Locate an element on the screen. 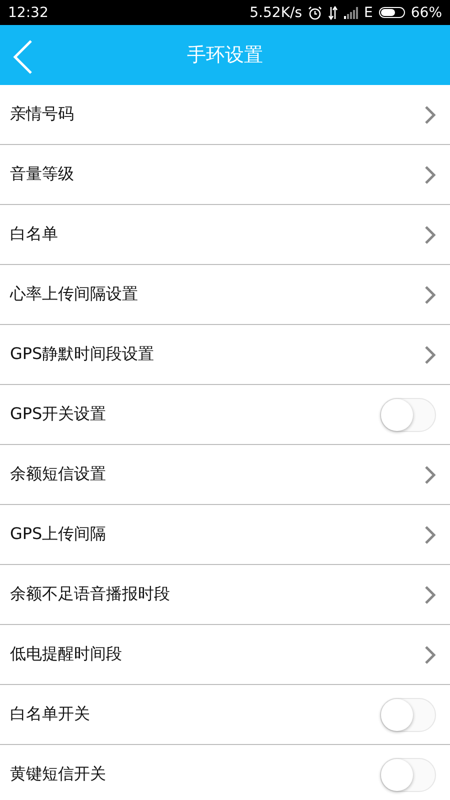 Image resolution: width=450 pixels, height=800 pixels. battery-icon is located at coordinates (391, 12).